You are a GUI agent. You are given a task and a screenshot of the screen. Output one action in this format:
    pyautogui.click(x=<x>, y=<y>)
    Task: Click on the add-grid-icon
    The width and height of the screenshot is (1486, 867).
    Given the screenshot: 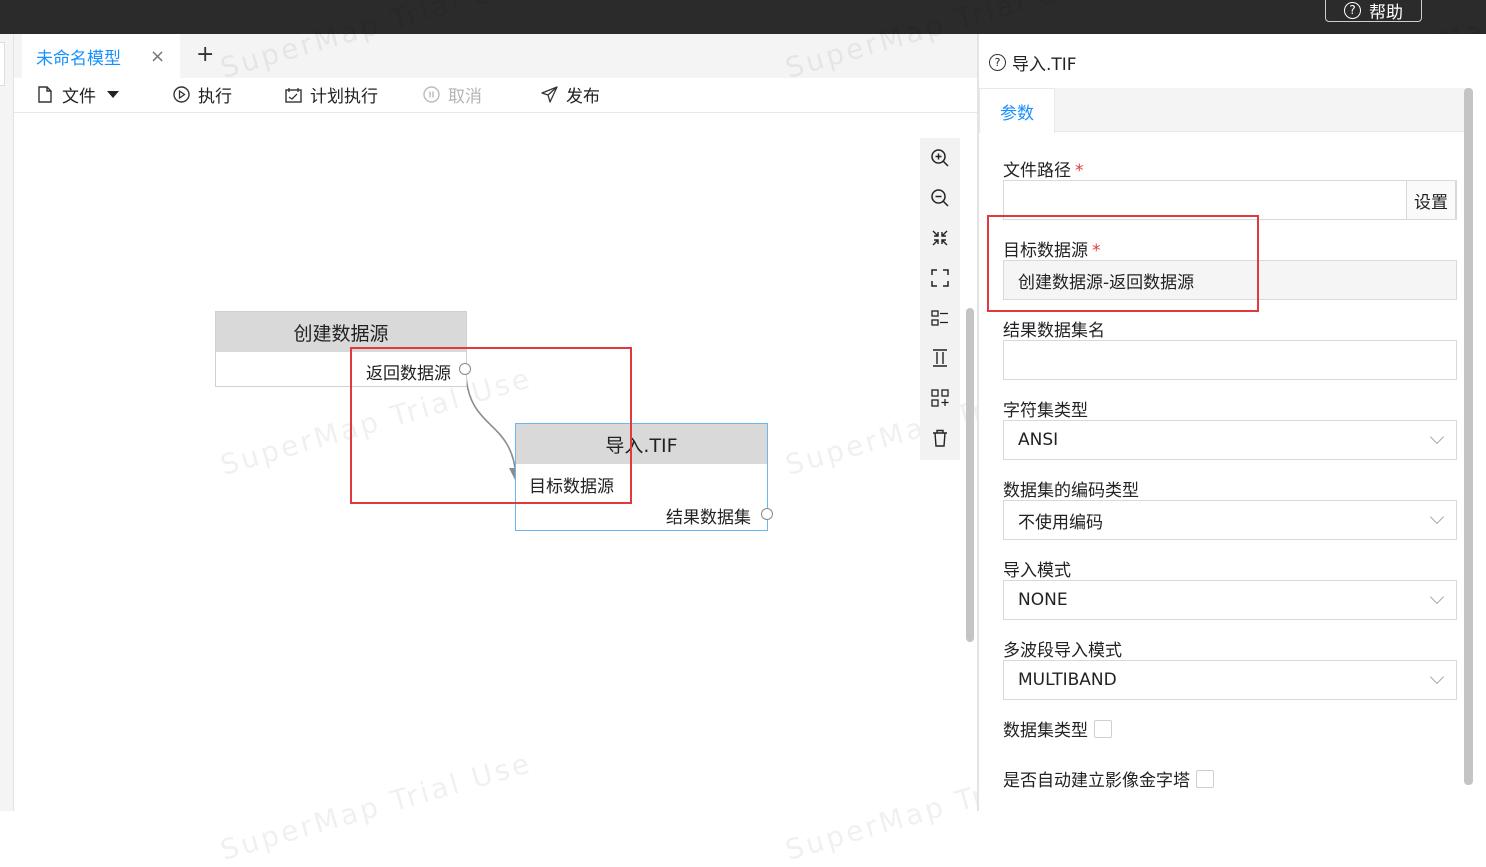 What is the action you would take?
    pyautogui.click(x=940, y=398)
    